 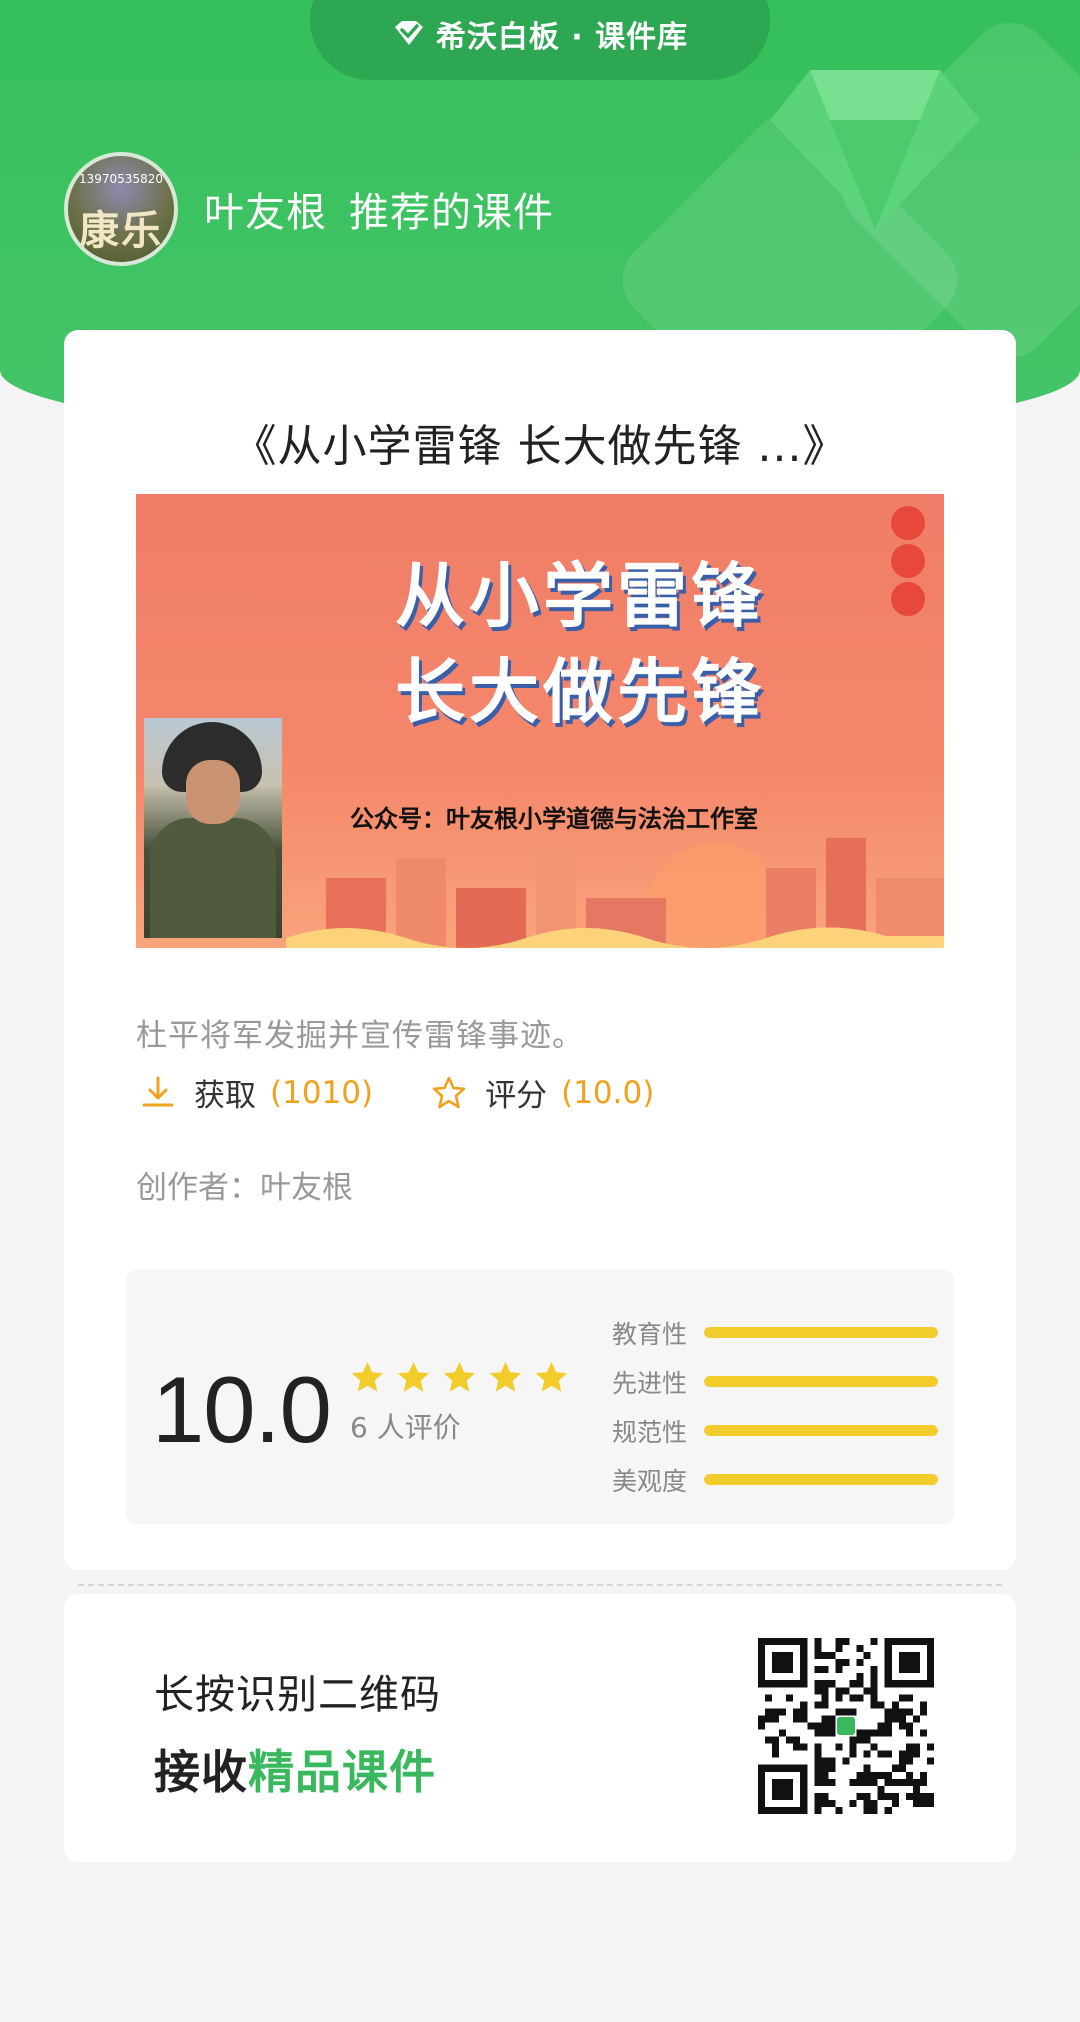 What do you see at coordinates (908, 523) in the screenshot?
I see `lantern-decor` at bounding box center [908, 523].